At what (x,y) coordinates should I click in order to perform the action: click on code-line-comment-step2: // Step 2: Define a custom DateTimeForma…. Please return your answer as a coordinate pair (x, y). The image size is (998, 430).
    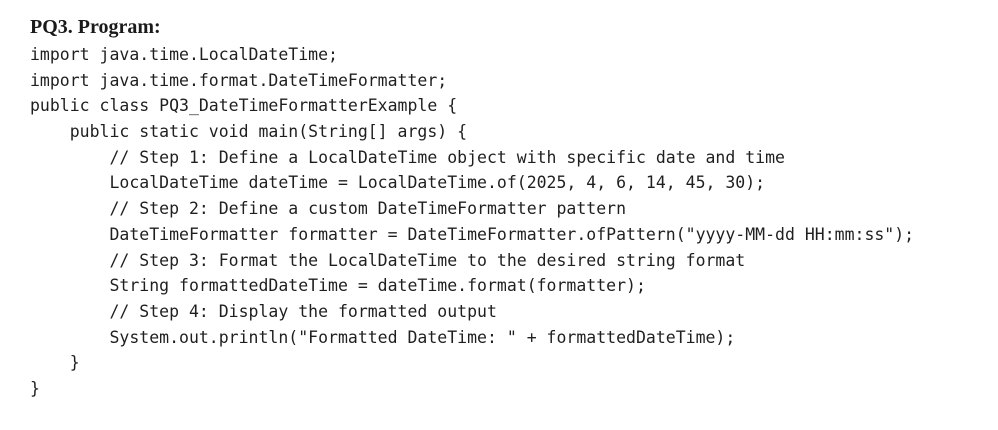
    Looking at the image, I should click on (328, 209).